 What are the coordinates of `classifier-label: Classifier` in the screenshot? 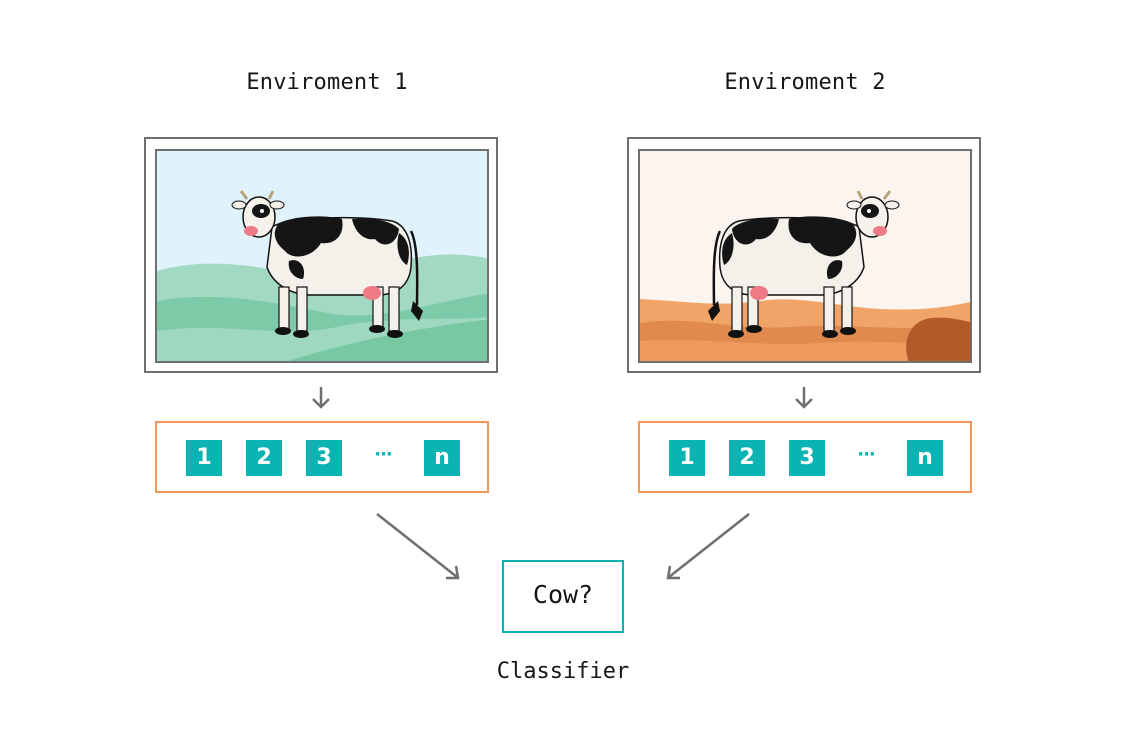 It's located at (563, 671).